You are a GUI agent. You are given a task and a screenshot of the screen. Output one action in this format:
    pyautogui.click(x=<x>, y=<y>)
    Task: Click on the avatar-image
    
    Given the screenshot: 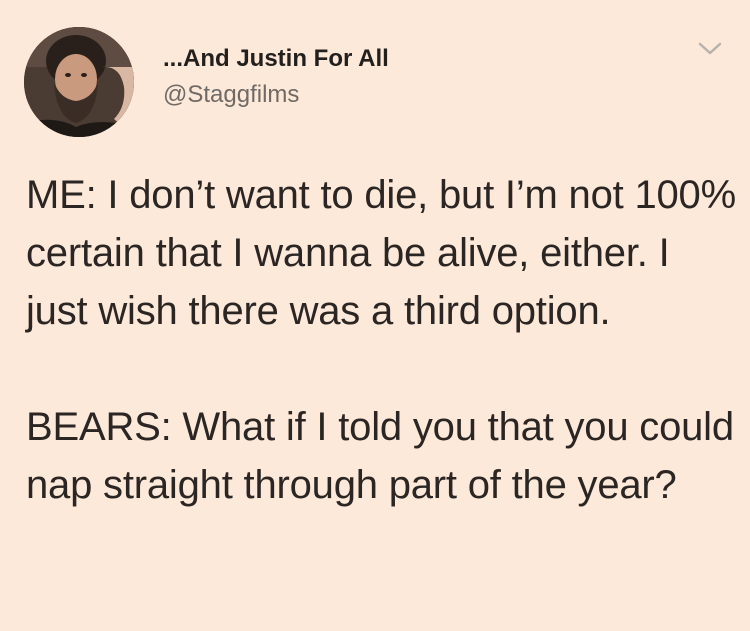 What is the action you would take?
    pyautogui.click(x=79, y=82)
    